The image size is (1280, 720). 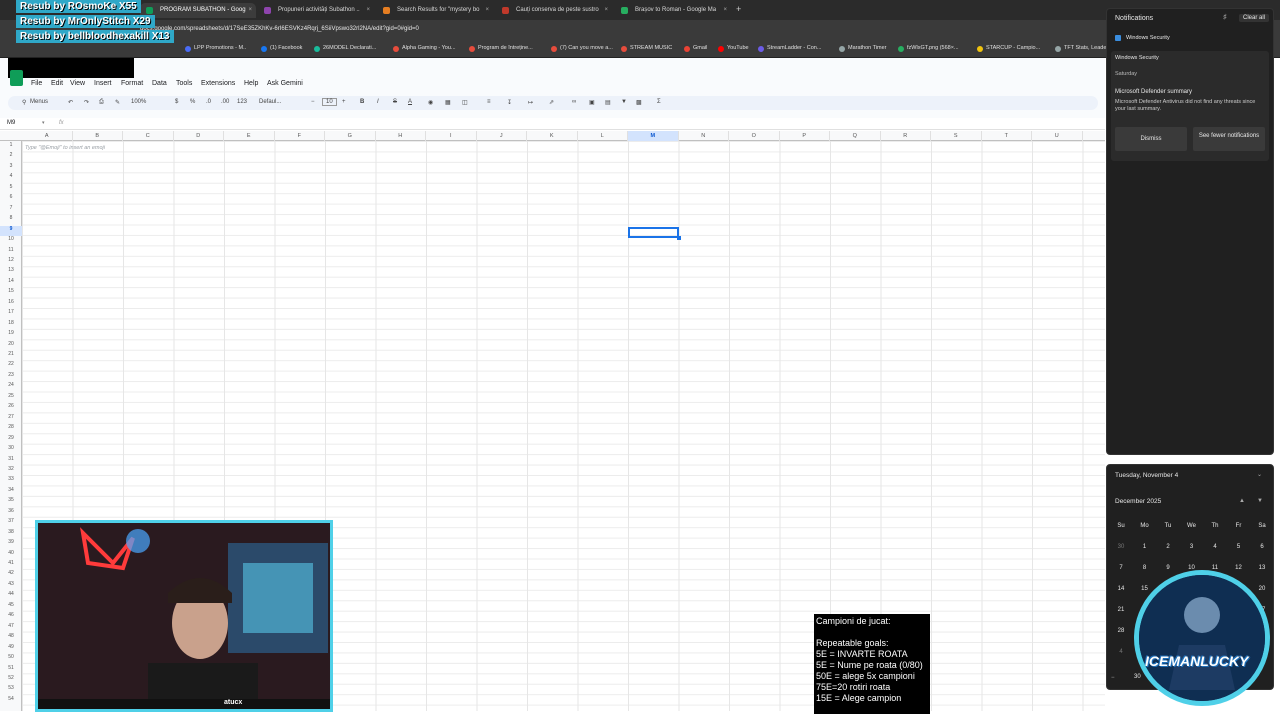 What do you see at coordinates (11, 555) in the screenshot?
I see `row-header: 40` at bounding box center [11, 555].